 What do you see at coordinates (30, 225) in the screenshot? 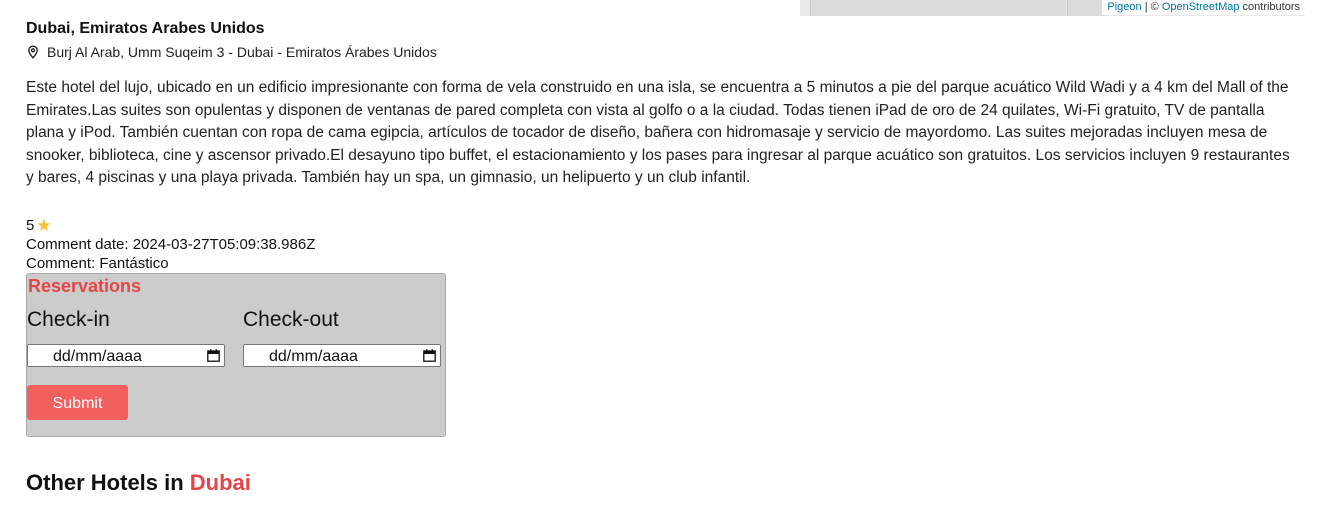
I see `rating-value: 5` at bounding box center [30, 225].